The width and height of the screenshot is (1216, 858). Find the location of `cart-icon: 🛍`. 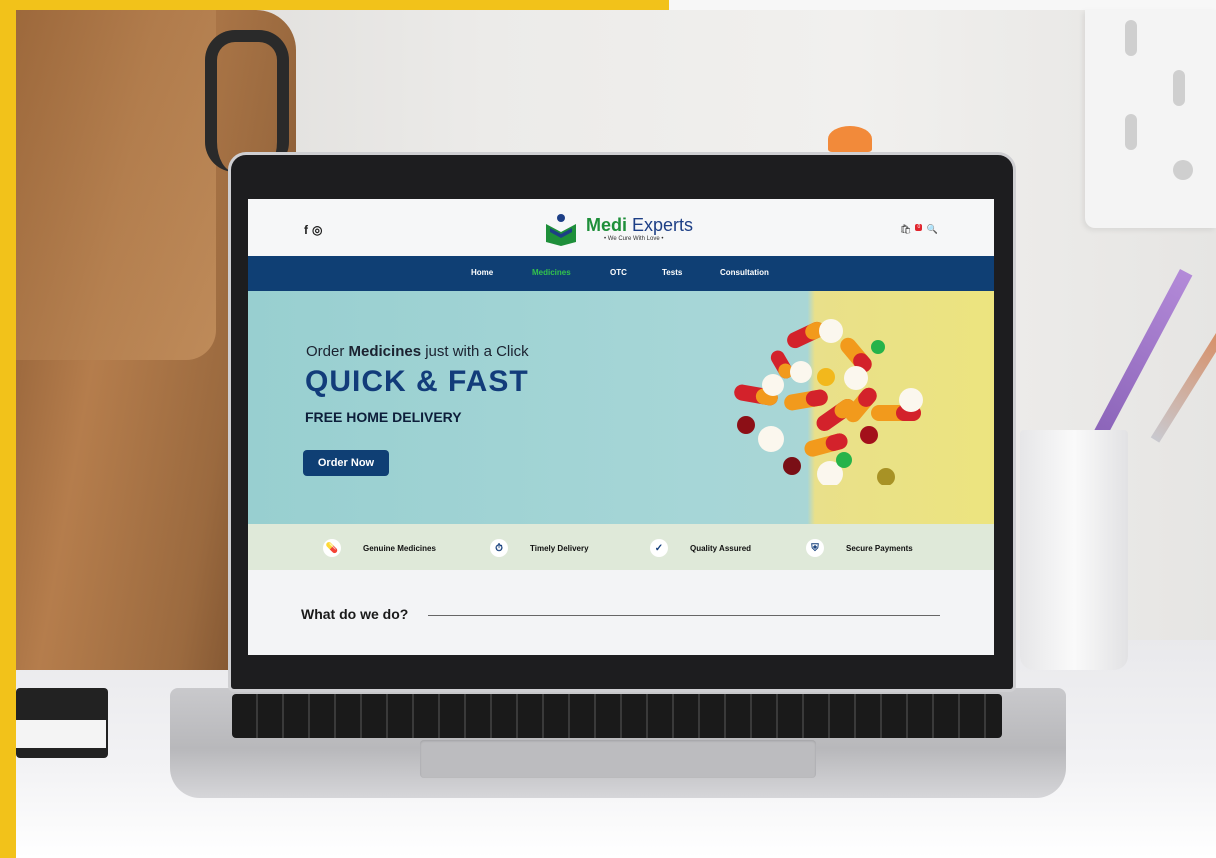

cart-icon: 🛍 is located at coordinates (905, 229).